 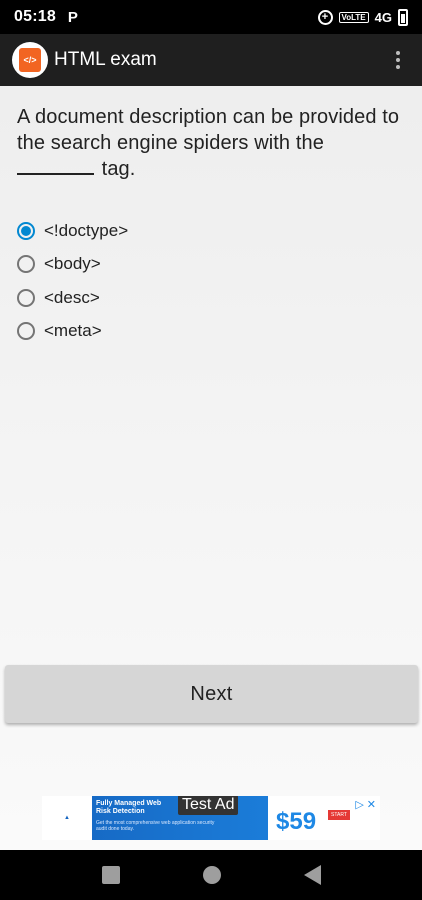 I want to click on home-icon, so click(x=211, y=875).